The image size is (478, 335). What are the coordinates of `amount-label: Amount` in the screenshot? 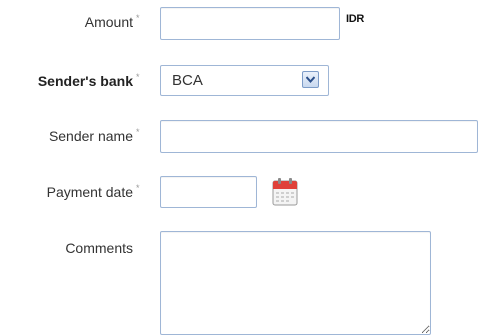 It's located at (108, 22).